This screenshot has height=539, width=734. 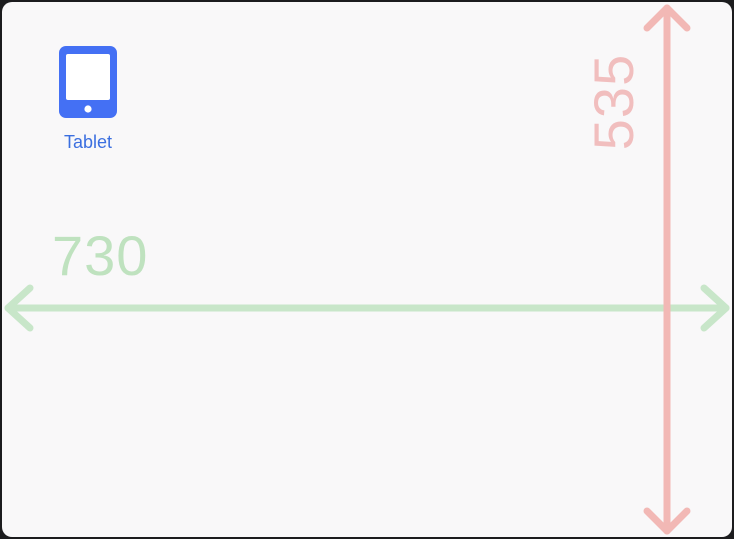 What do you see at coordinates (613, 102) in the screenshot?
I see `height-readout: 535` at bounding box center [613, 102].